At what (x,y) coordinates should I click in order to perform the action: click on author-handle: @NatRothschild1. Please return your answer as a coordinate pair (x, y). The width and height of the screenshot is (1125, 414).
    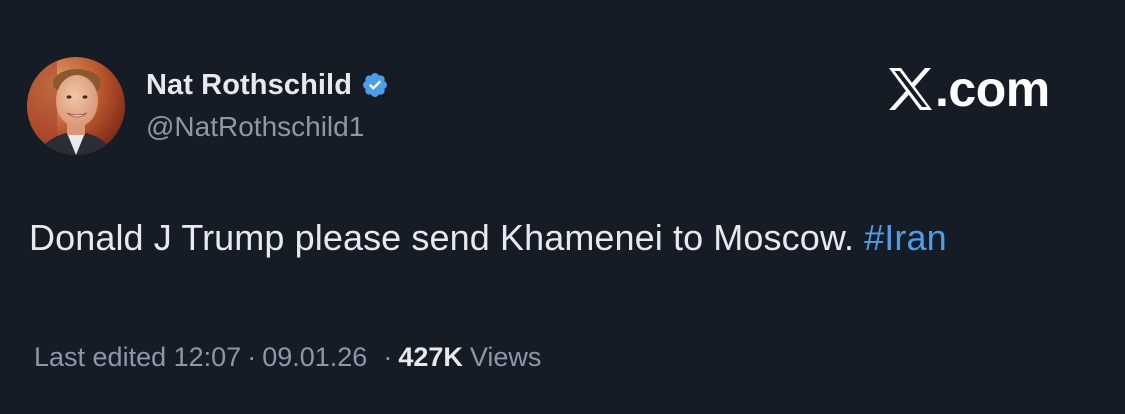
    Looking at the image, I should click on (255, 127).